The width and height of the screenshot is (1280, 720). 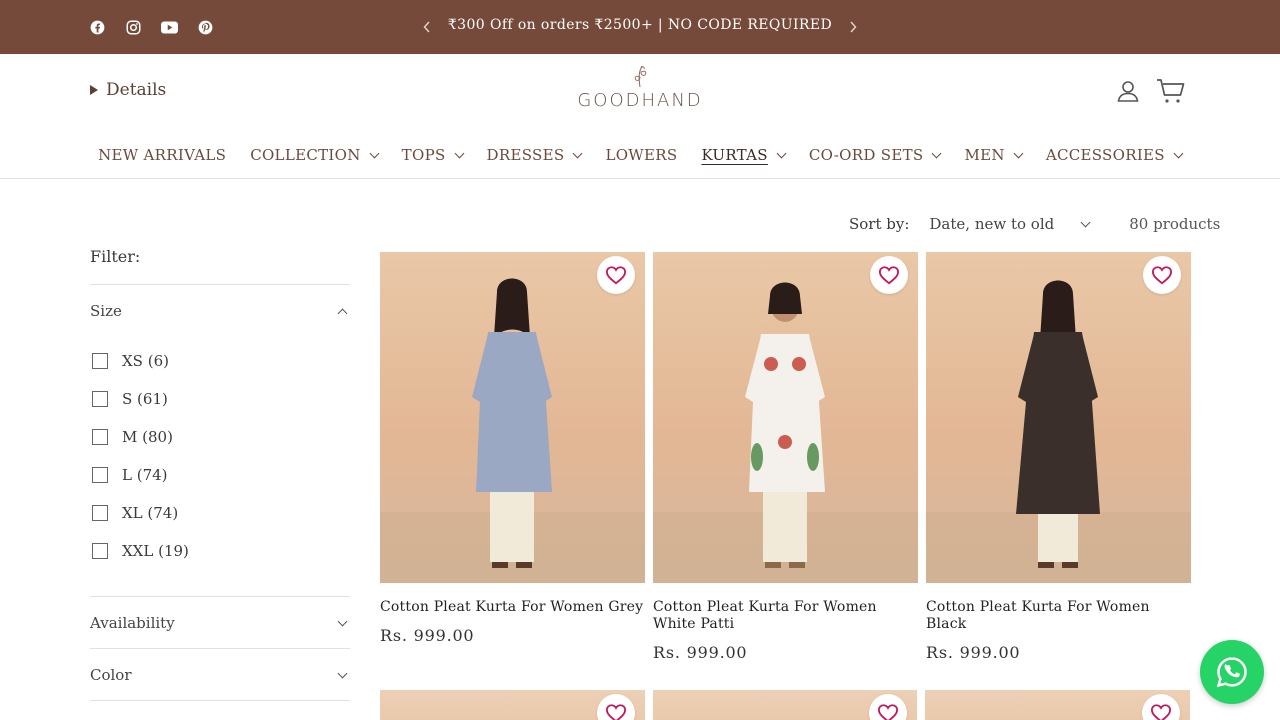 What do you see at coordinates (139, 399) in the screenshot?
I see `size-option-s: S (61)` at bounding box center [139, 399].